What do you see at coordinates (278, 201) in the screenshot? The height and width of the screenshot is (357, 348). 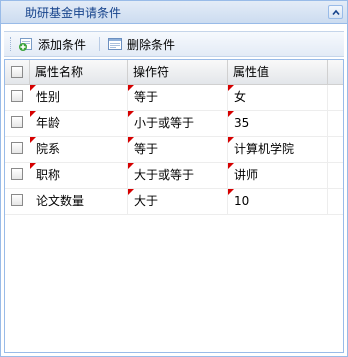 I see `cell-value: 10` at bounding box center [278, 201].